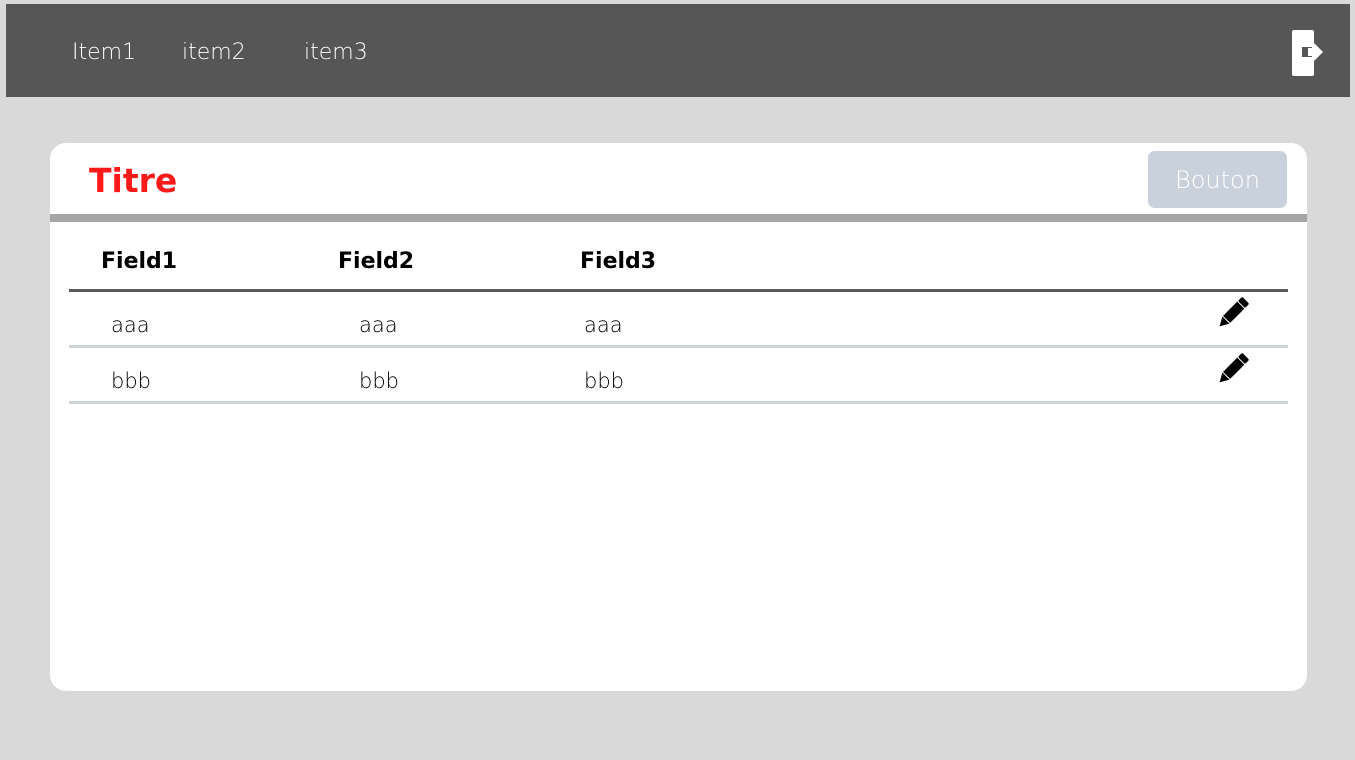  What do you see at coordinates (133, 180) in the screenshot?
I see `card-title: Titre` at bounding box center [133, 180].